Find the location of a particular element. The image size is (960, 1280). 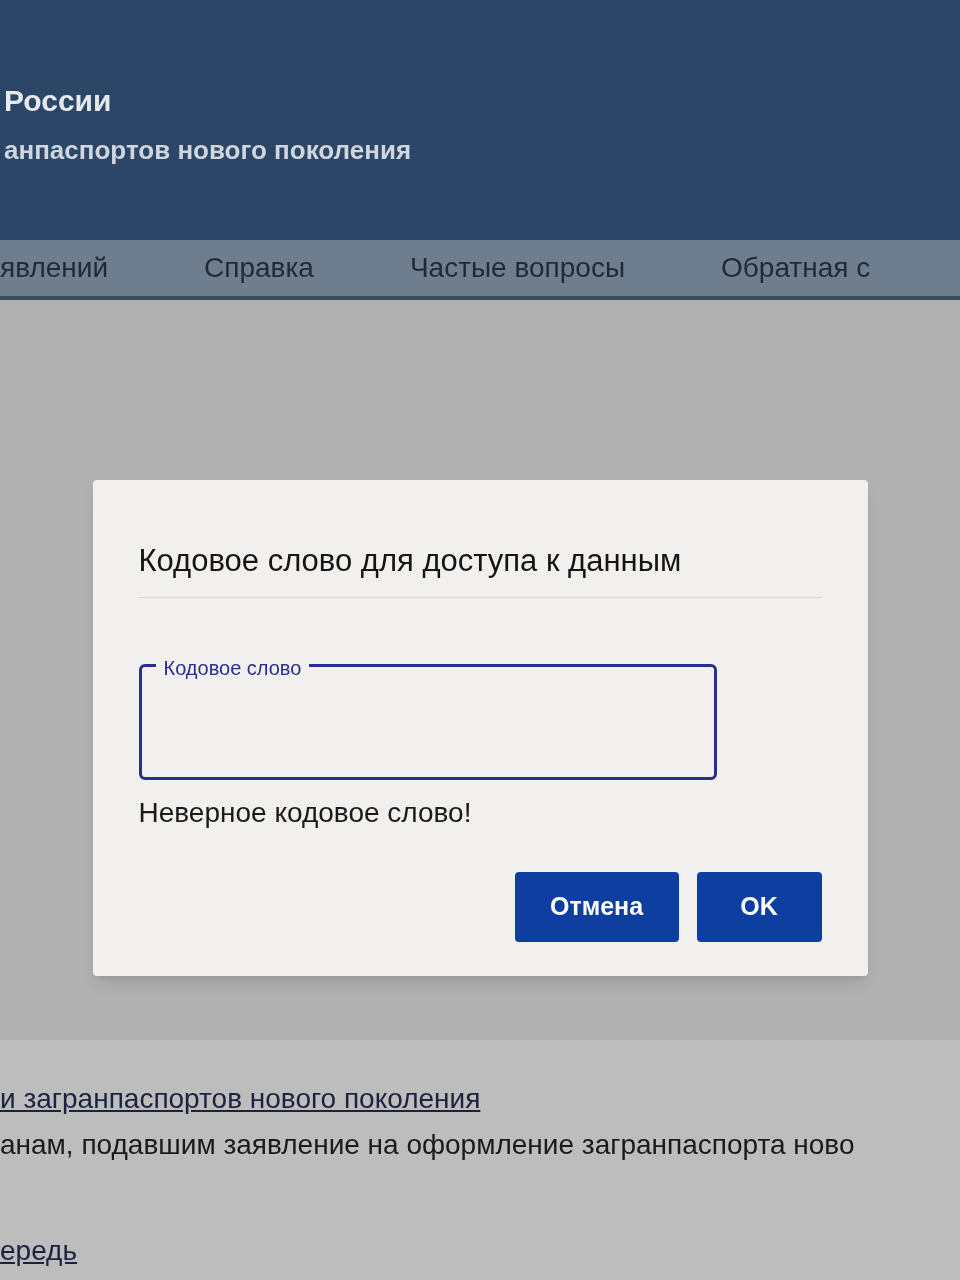

nav-link: Справка is located at coordinates (259, 268).